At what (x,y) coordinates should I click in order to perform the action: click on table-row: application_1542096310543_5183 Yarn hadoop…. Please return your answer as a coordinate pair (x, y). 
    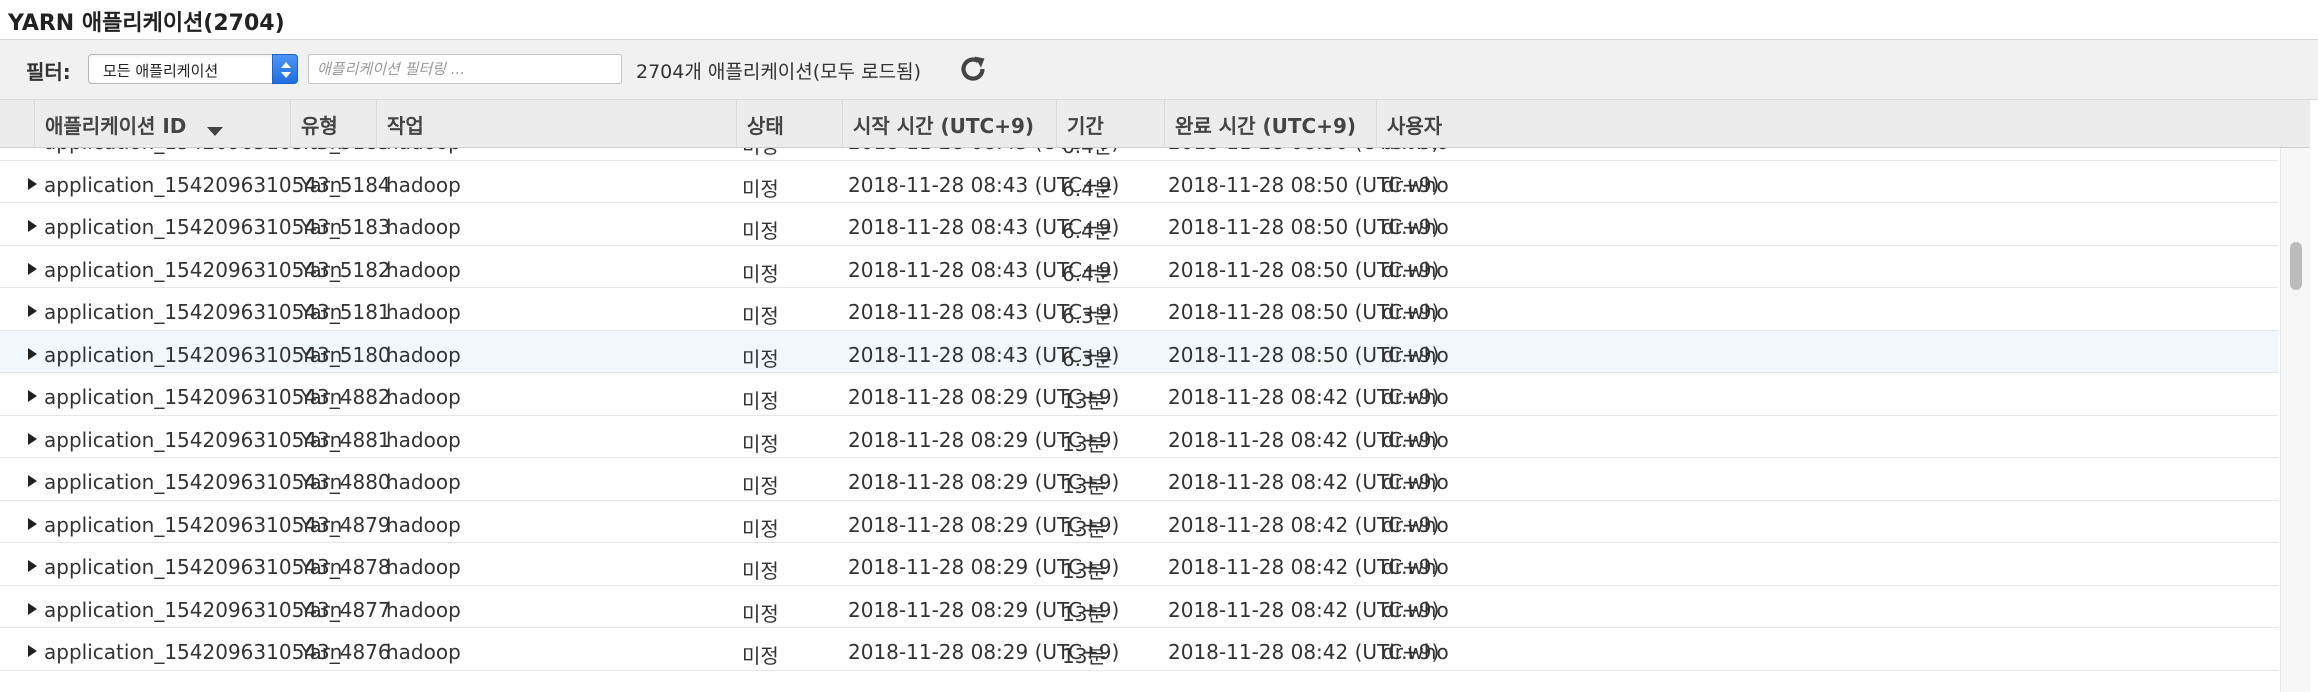
    Looking at the image, I should click on (1139, 224).